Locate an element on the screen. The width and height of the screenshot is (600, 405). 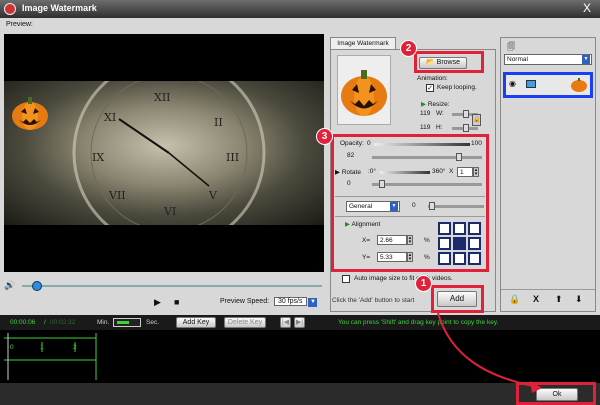
stop-icon: ■ is located at coordinates (176, 302).